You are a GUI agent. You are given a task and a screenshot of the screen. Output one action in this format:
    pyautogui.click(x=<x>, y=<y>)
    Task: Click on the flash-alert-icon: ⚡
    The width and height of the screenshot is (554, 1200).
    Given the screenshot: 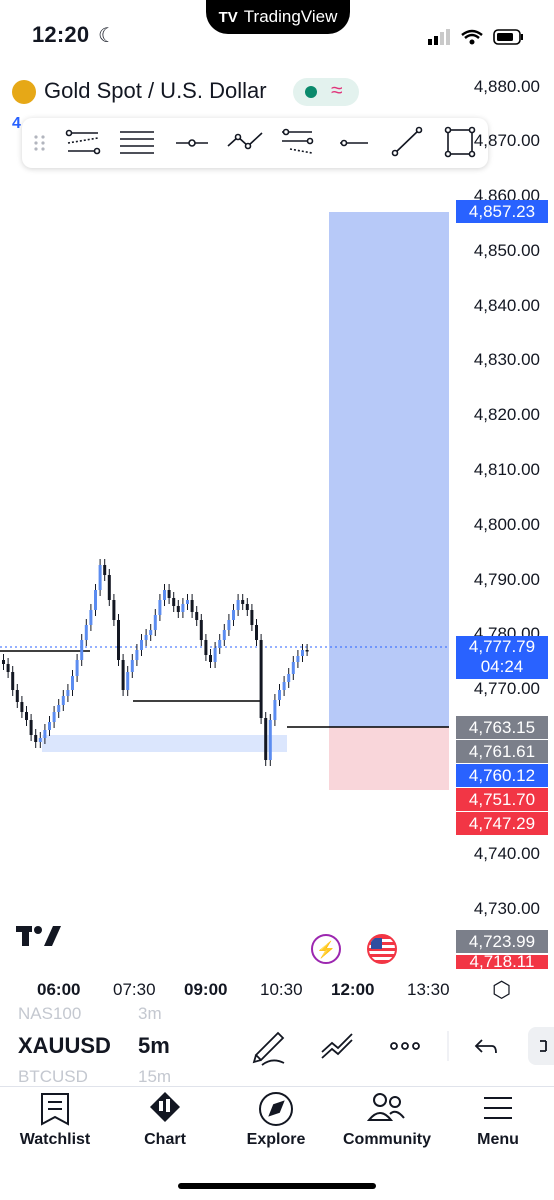 What is the action you would take?
    pyautogui.click(x=326, y=949)
    